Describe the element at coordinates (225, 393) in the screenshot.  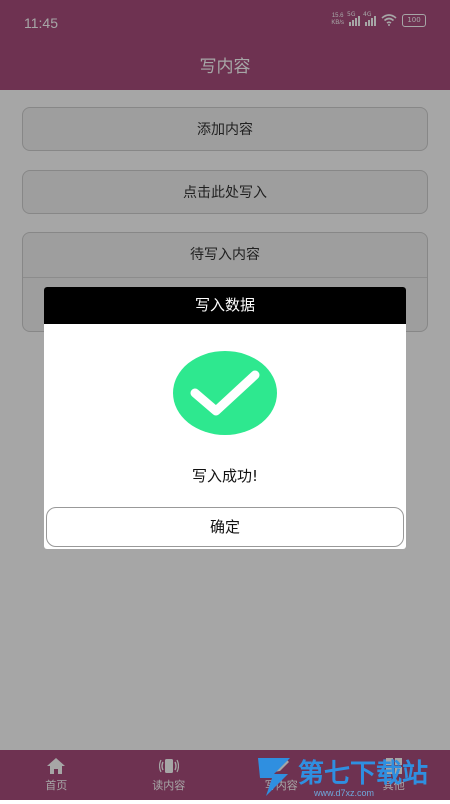
I see `check-circle-icon` at that location.